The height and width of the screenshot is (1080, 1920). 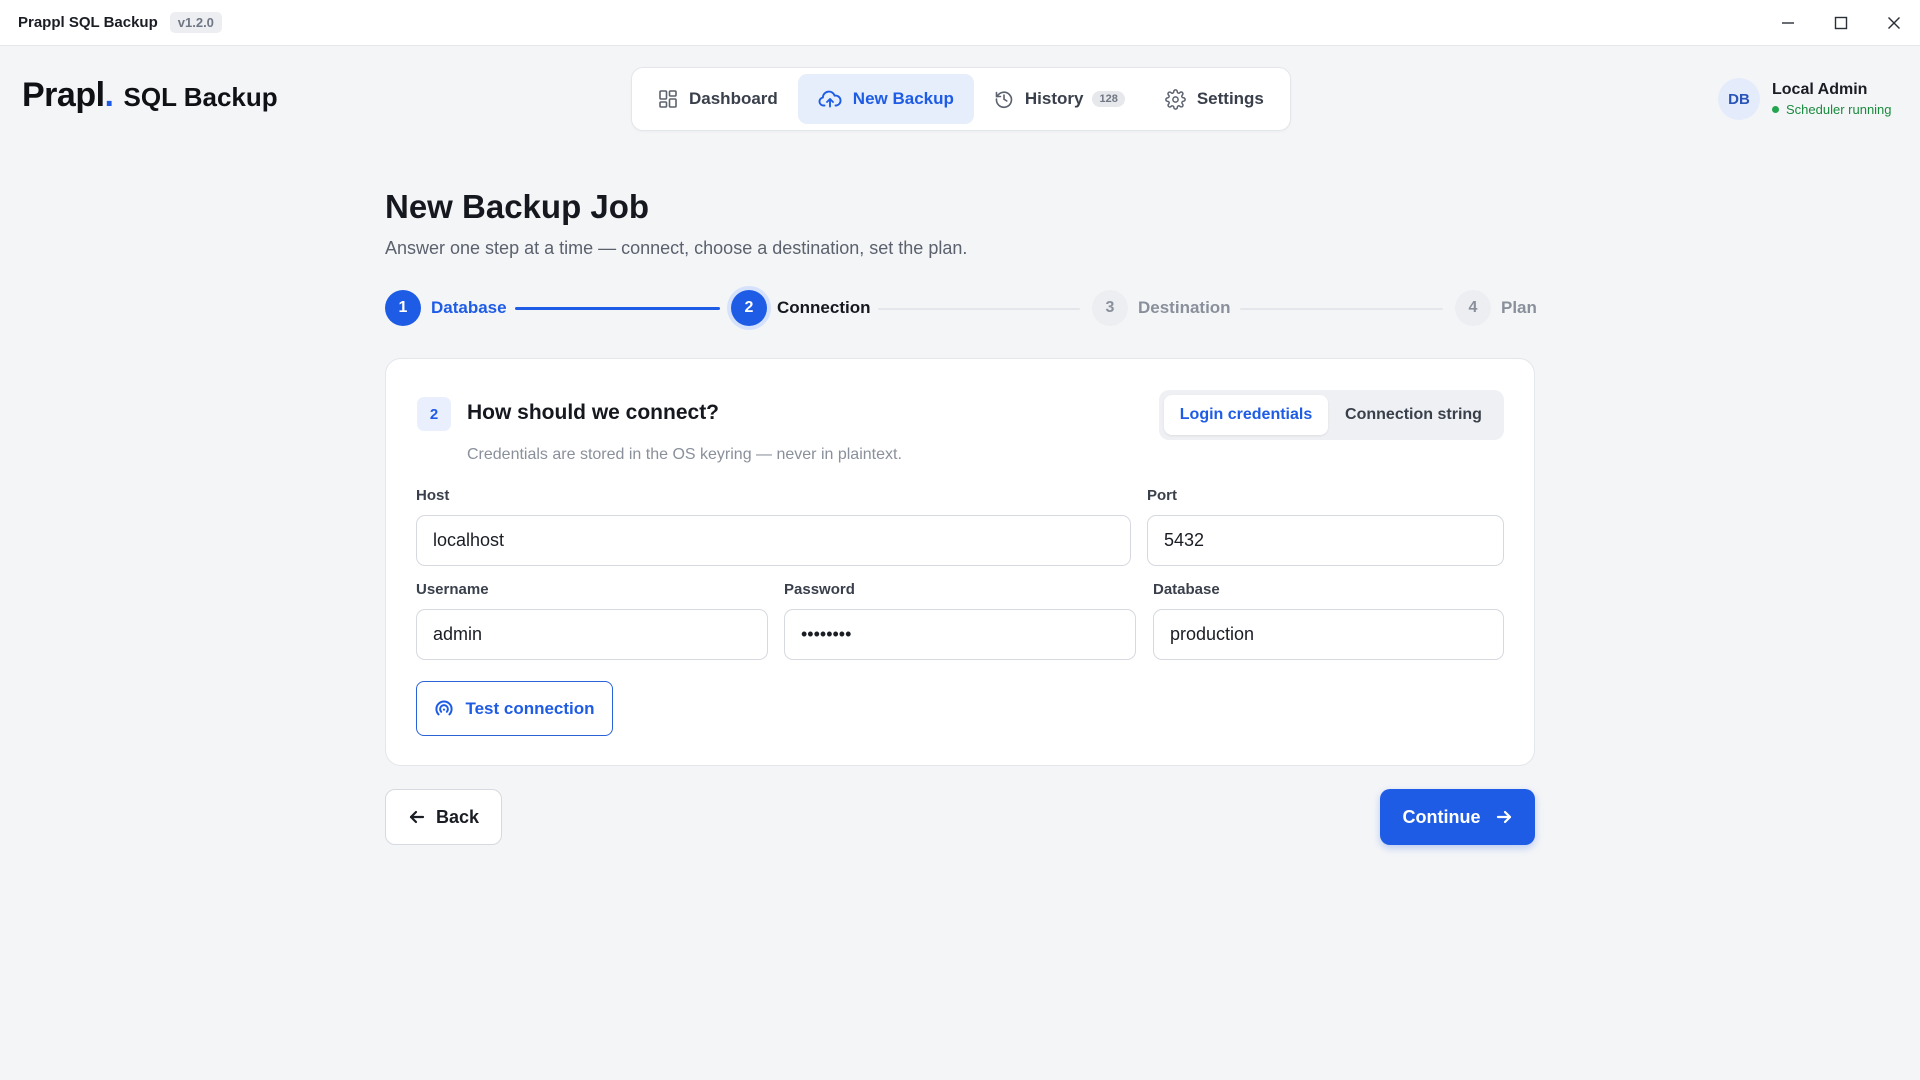 I want to click on step-label: Database, so click(x=469, y=307).